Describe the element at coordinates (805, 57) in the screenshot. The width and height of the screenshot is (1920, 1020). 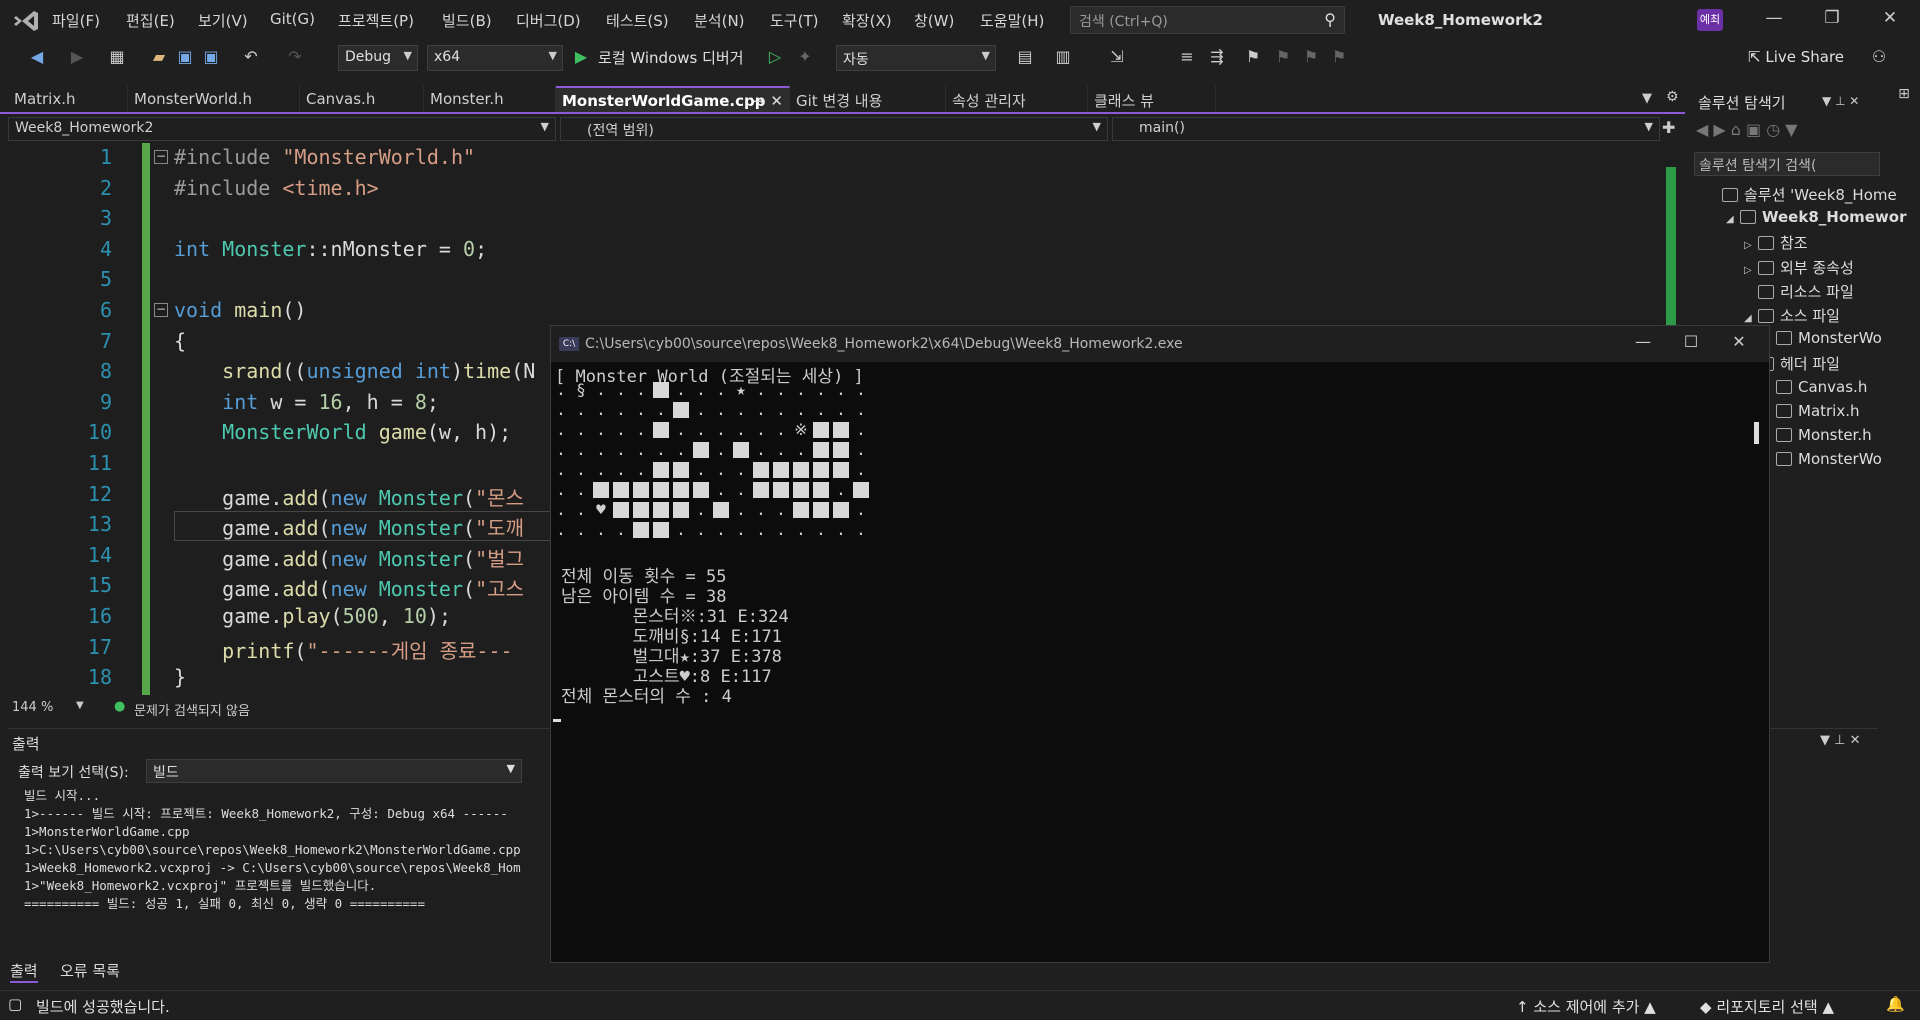
I see `hot-reload-icon: ✦` at that location.